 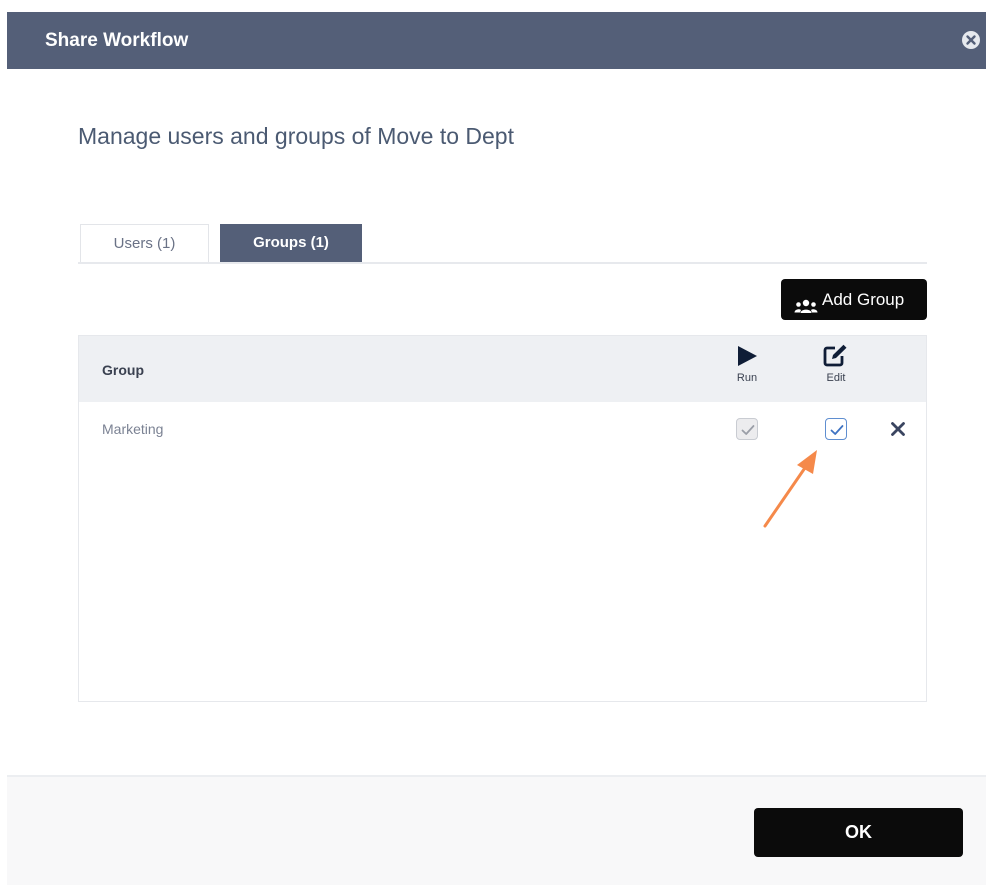 I want to click on dialog-subtitle: Manage users and groups of Move to Dept, so click(x=296, y=136).